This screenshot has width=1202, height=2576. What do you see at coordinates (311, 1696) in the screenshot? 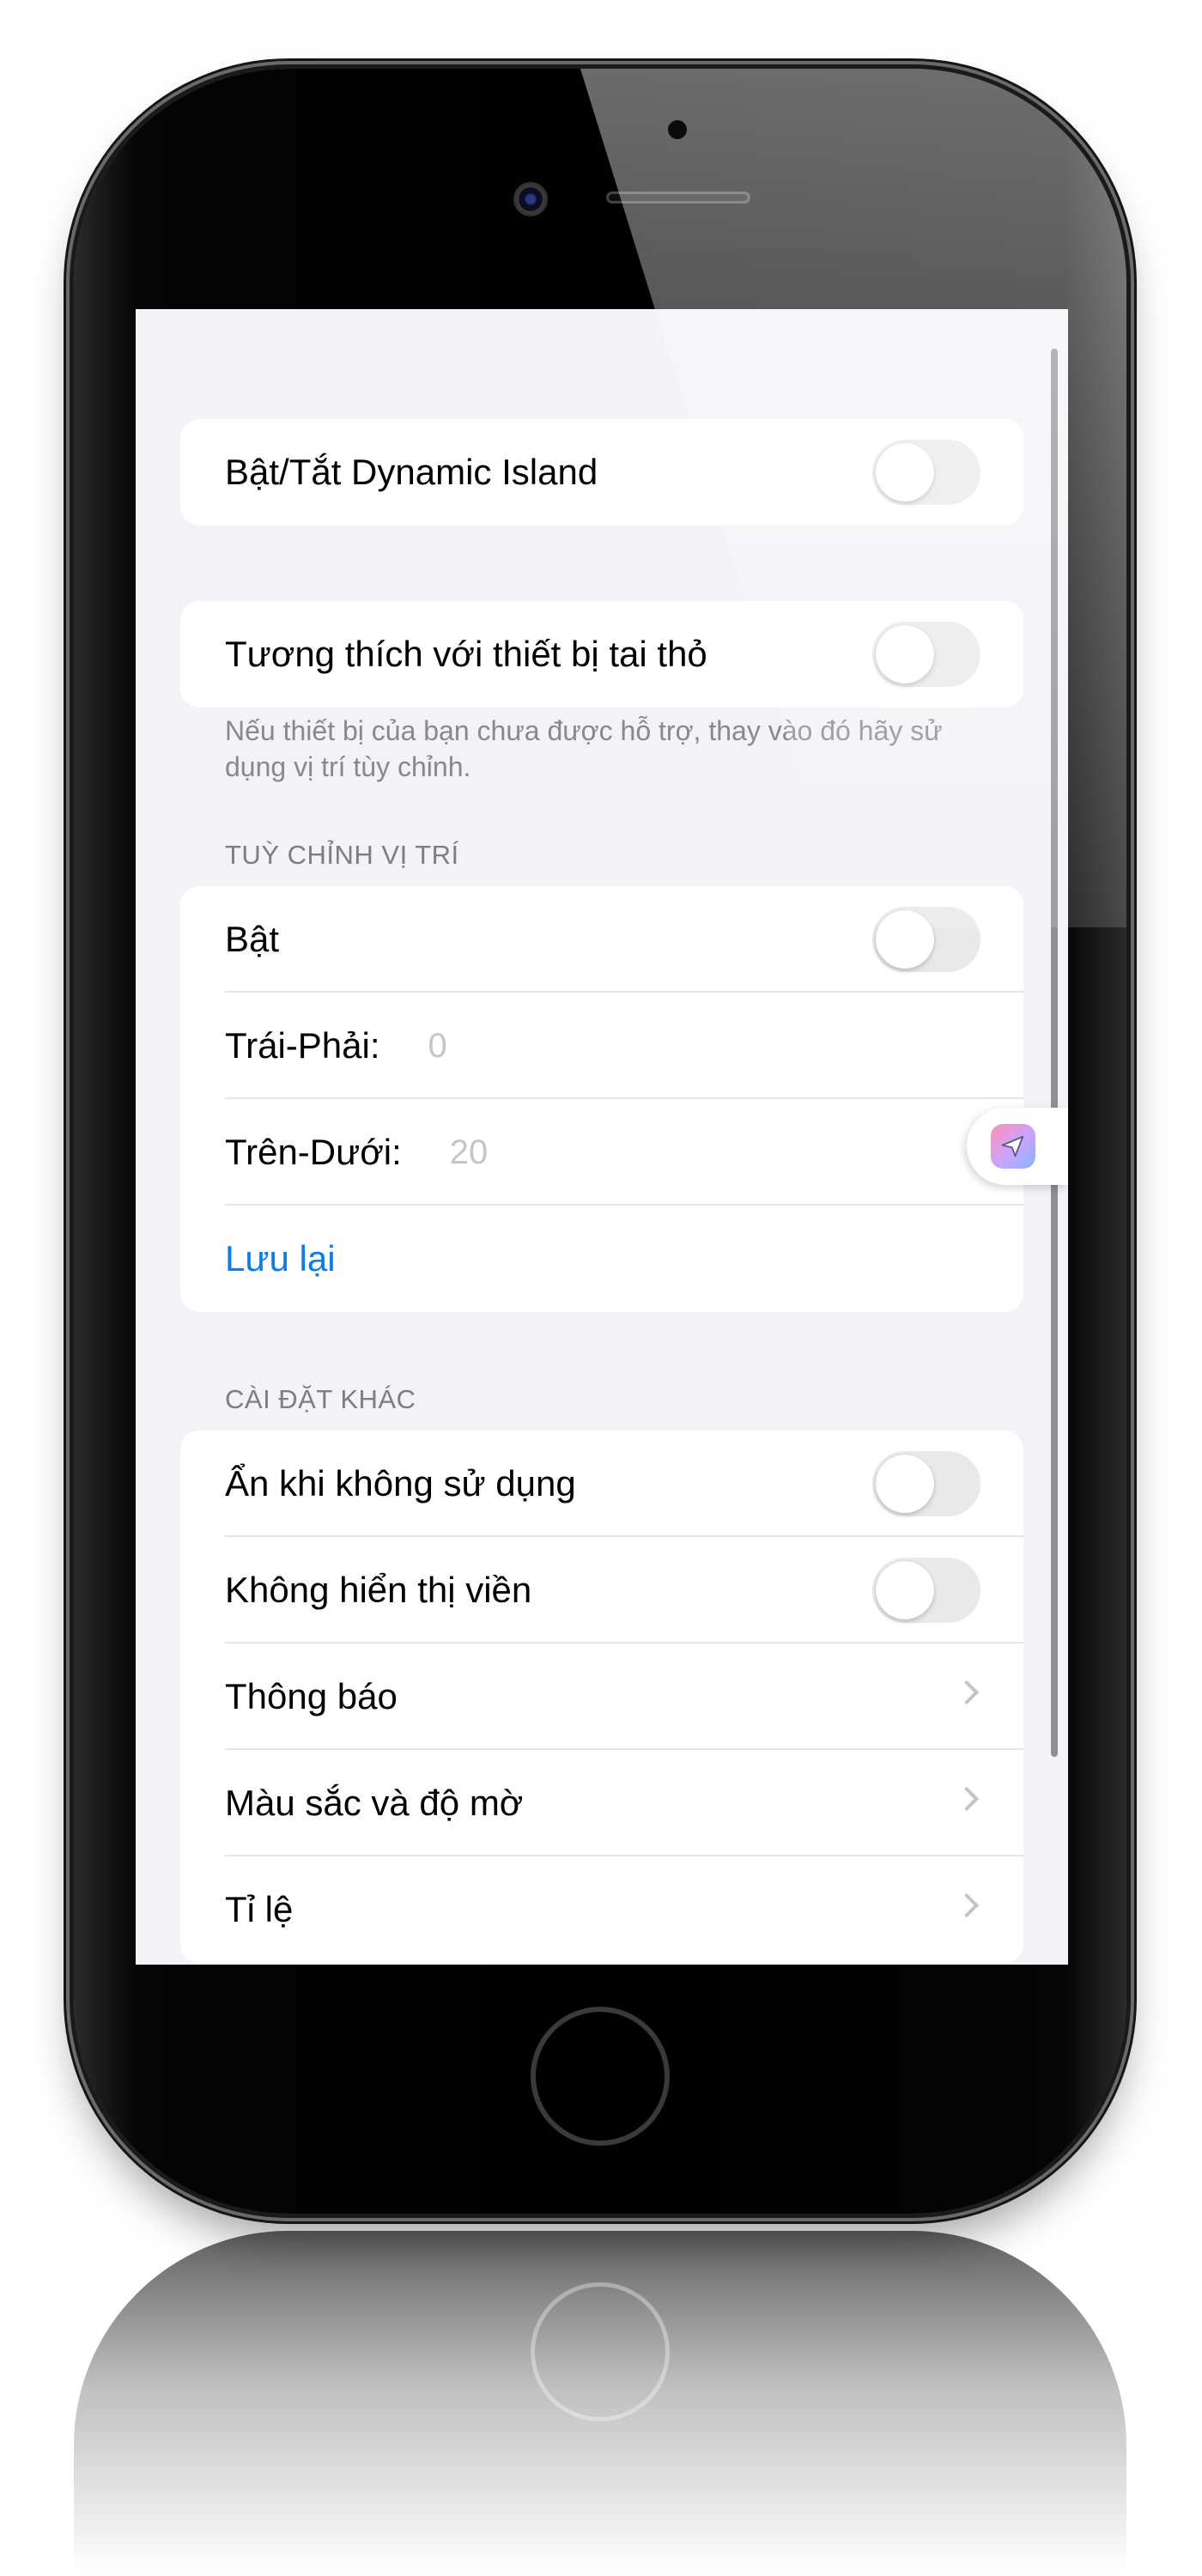
I see `notifications-label: Thông báo` at bounding box center [311, 1696].